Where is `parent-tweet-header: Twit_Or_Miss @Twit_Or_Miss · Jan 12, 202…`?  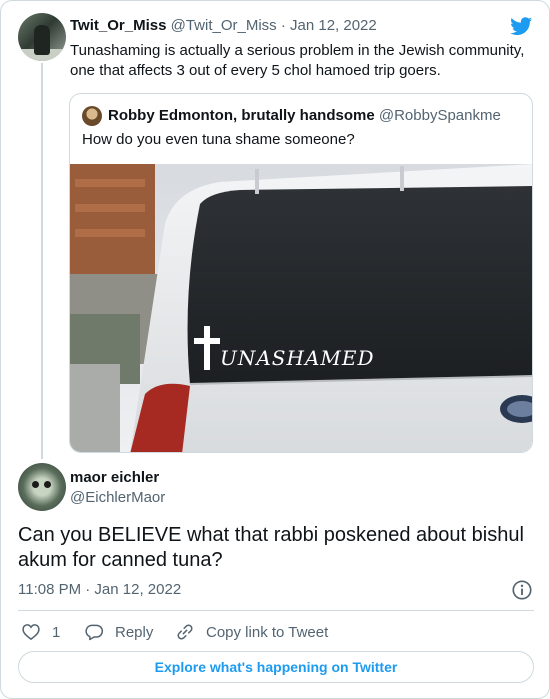
parent-tweet-header: Twit_Or_Miss @Twit_Or_Miss · Jan 12, 202… is located at coordinates (223, 25).